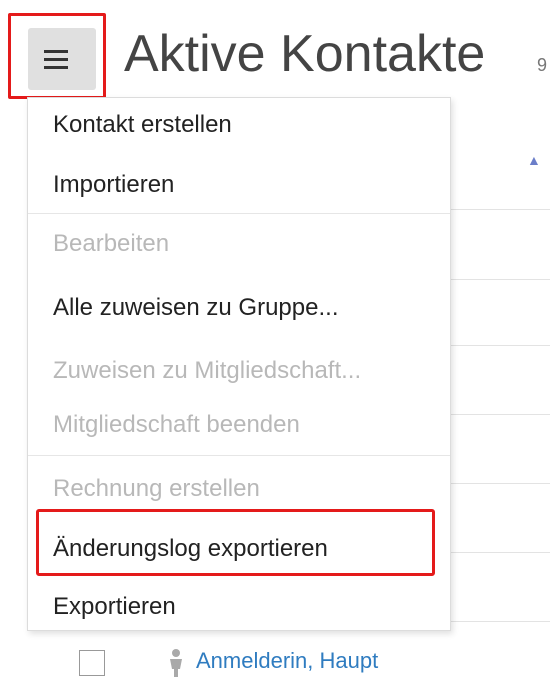 The image size is (550, 678). I want to click on highlight-box-menu-button, so click(57, 56).